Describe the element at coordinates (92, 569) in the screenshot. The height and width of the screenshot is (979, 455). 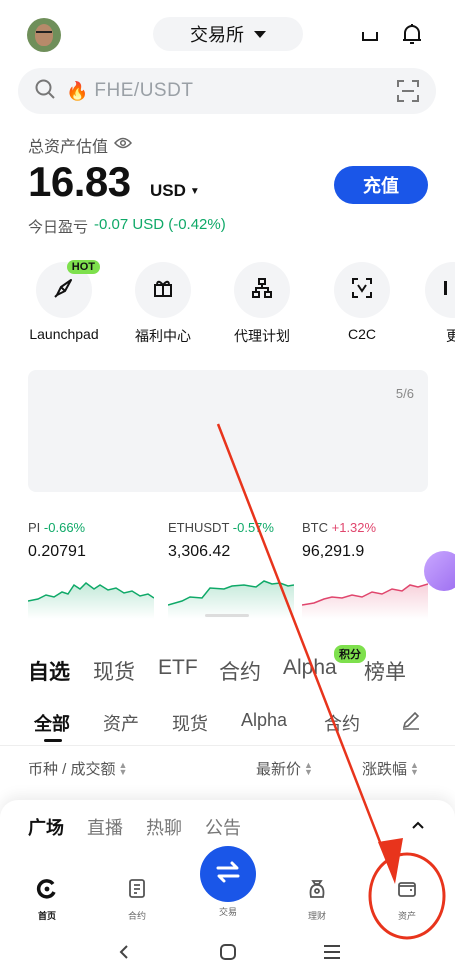
I see `ticker-card: PI -0.66% 0.20791` at that location.